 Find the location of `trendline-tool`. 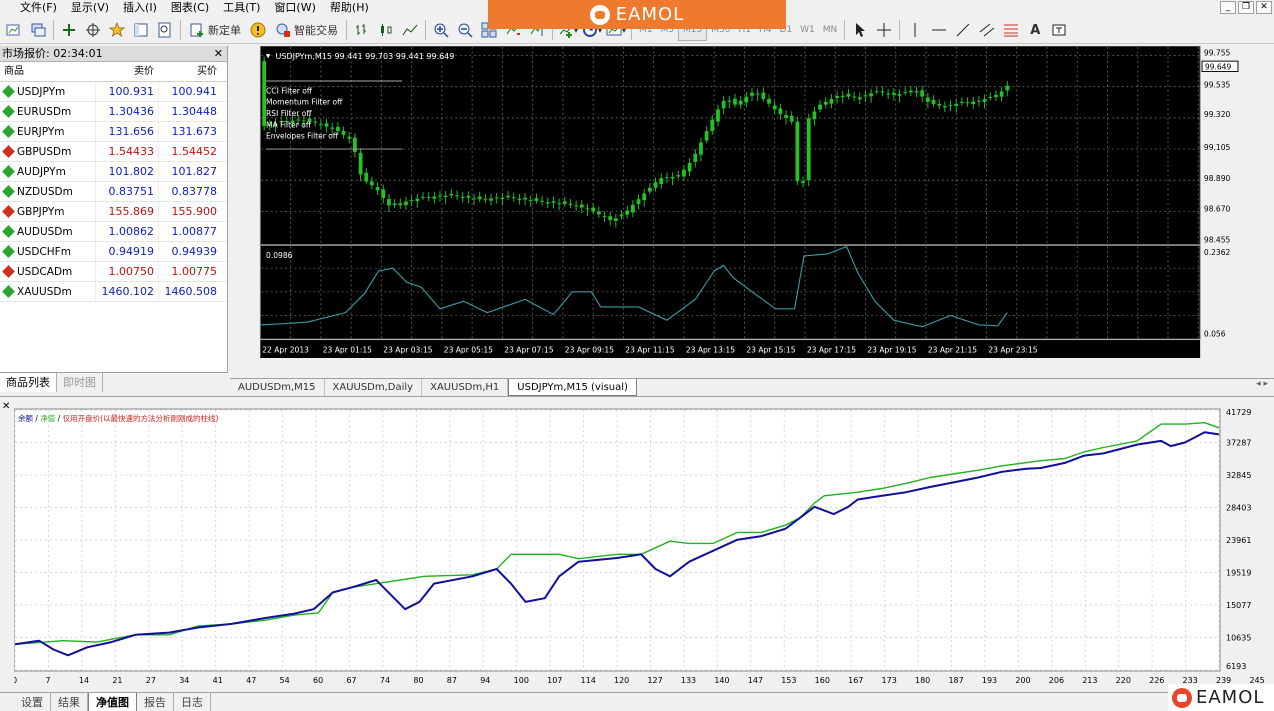

trendline-tool is located at coordinates (963, 30).